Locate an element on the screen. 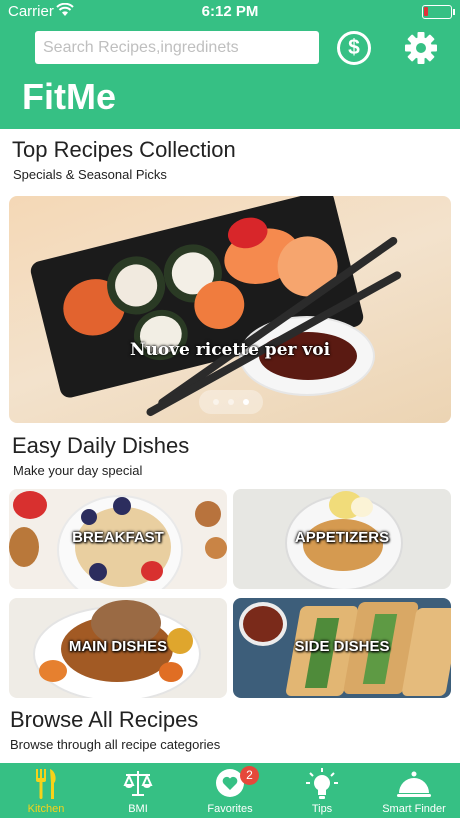  tab-label: Kitchen is located at coordinates (46, 809).